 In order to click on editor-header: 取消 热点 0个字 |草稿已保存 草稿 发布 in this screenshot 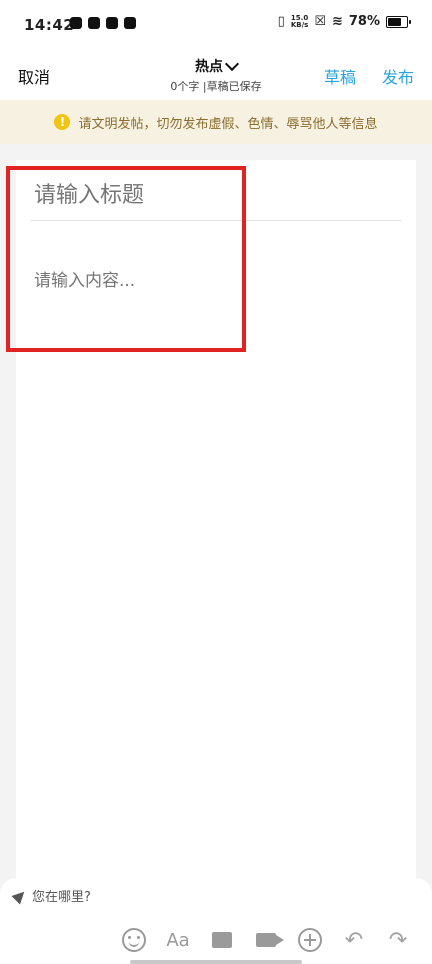, I will do `click(216, 75)`.